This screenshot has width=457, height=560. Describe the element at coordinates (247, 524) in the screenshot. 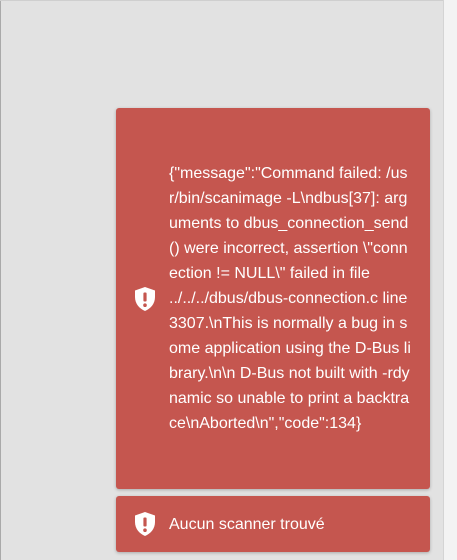

I see `toast-message: Aucun scanner trouvé` at that location.